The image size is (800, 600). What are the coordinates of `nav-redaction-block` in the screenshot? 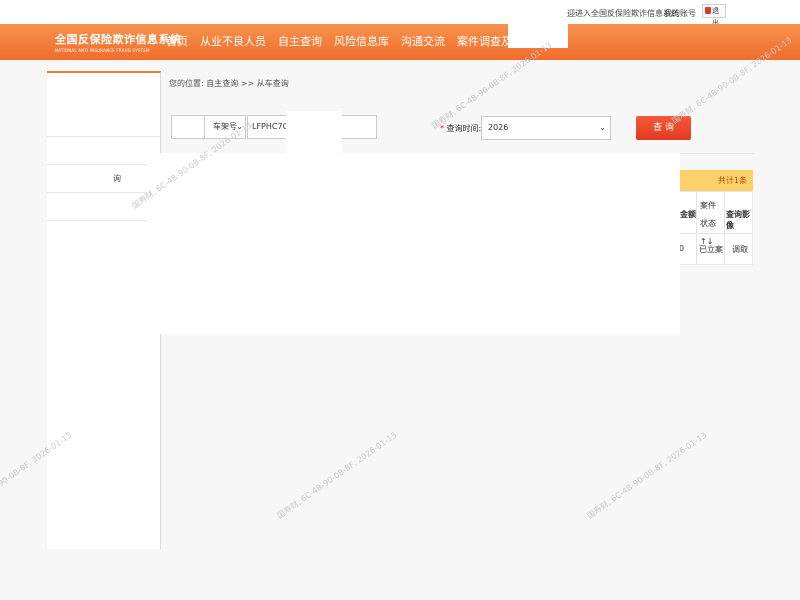 It's located at (538, 36).